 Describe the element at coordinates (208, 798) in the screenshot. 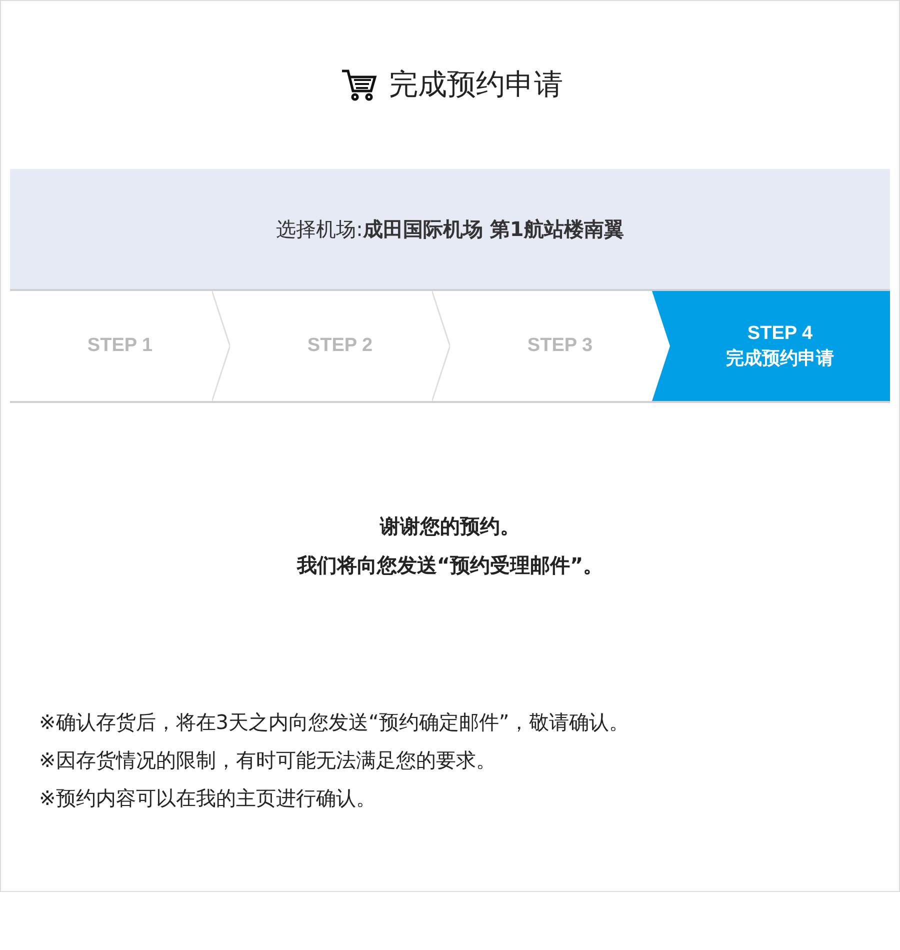

I see `note-text: ※预约内容可以在我的主页进行确认。` at that location.